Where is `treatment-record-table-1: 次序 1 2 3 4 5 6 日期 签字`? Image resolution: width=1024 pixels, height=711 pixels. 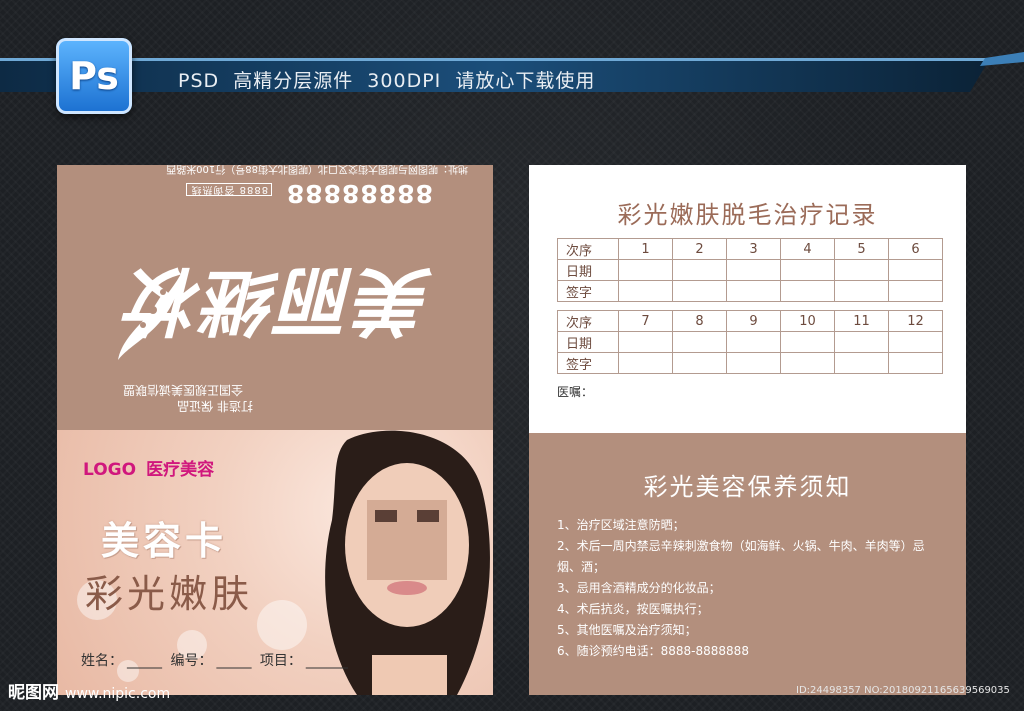 treatment-record-table-1: 次序 1 2 3 4 5 6 日期 签字 is located at coordinates (750, 270).